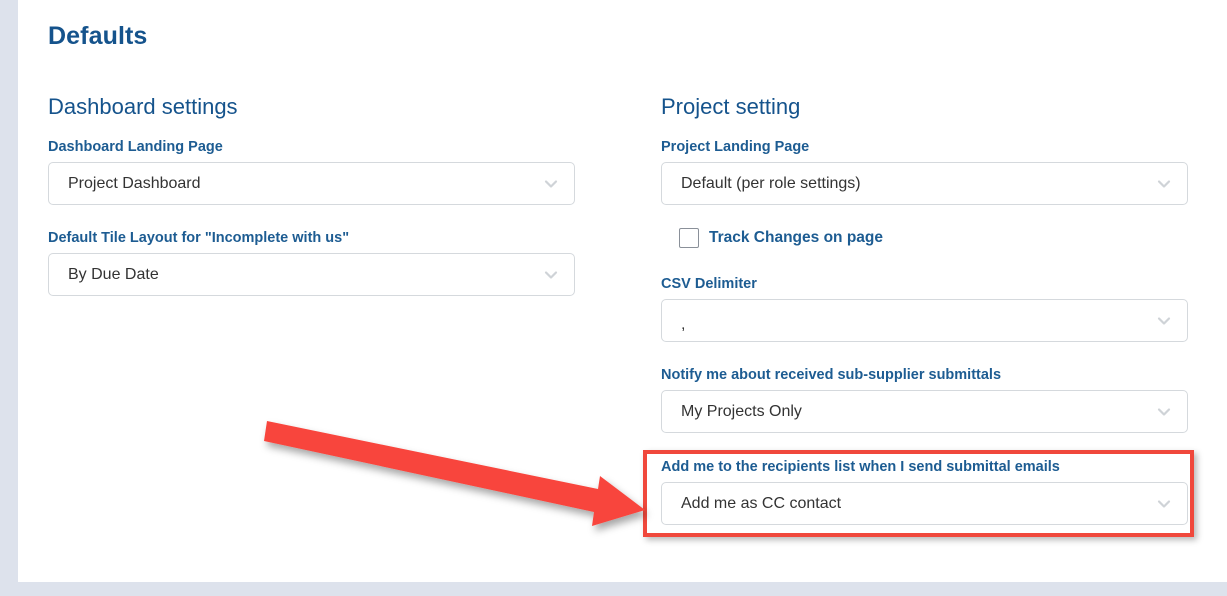 This screenshot has height=596, width=1227. What do you see at coordinates (796, 237) in the screenshot?
I see `track-changes-label: Track Changes on page` at bounding box center [796, 237].